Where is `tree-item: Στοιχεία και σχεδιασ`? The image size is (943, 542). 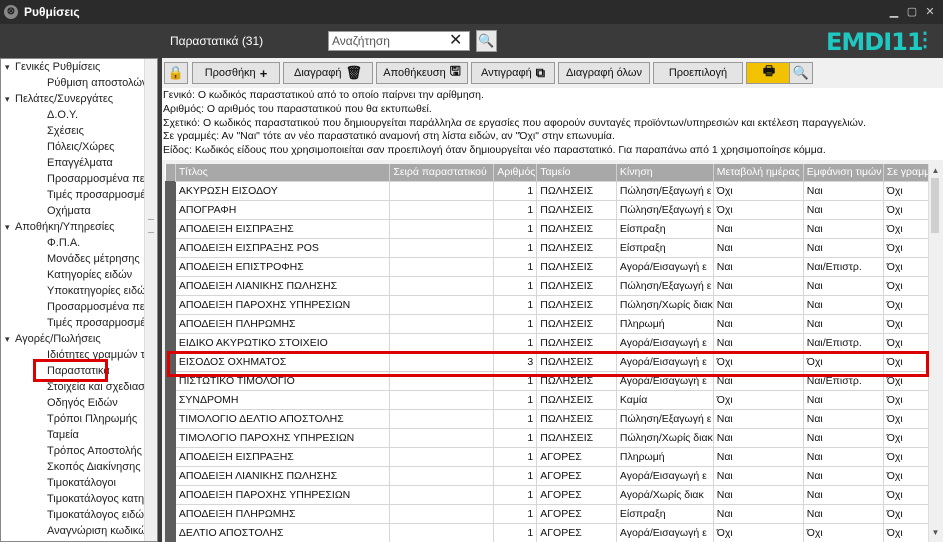
tree-item: Στοιχεία και σχεδιασ is located at coordinates (73, 387).